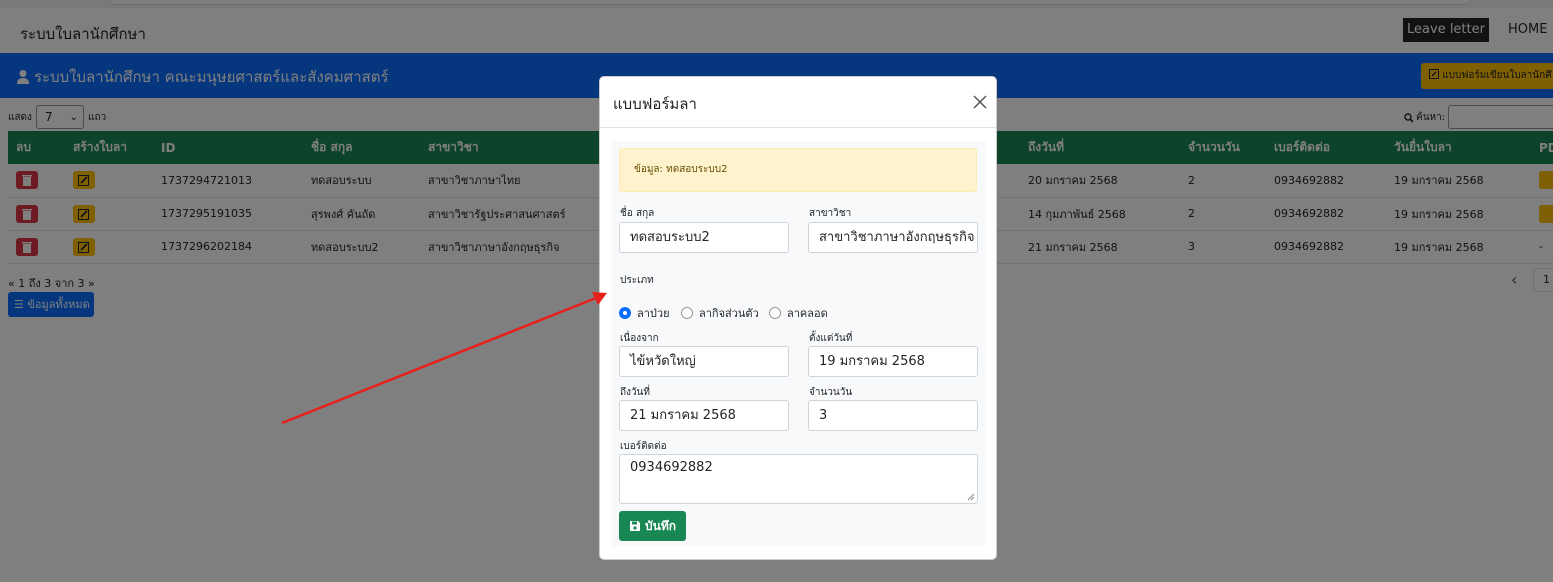 This screenshot has width=1553, height=582. What do you see at coordinates (660, 525) in the screenshot?
I see `save-label: บันทึก` at bounding box center [660, 525].